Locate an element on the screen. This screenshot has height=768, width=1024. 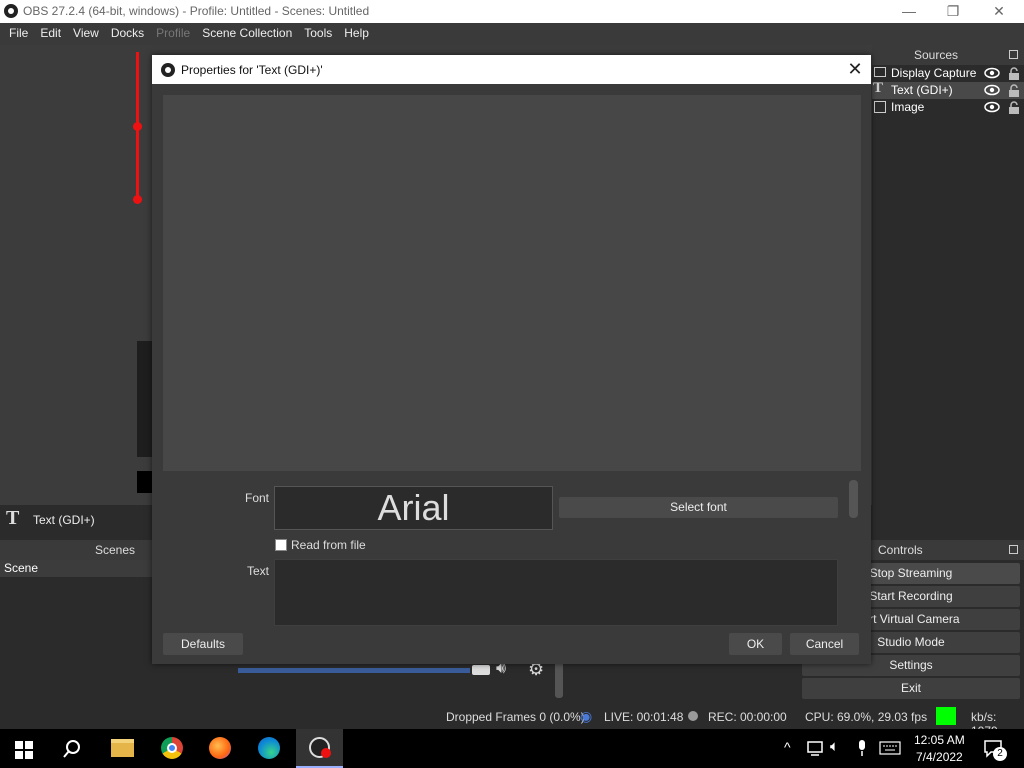
maximize-button: ❐ is located at coordinates (953, 11).